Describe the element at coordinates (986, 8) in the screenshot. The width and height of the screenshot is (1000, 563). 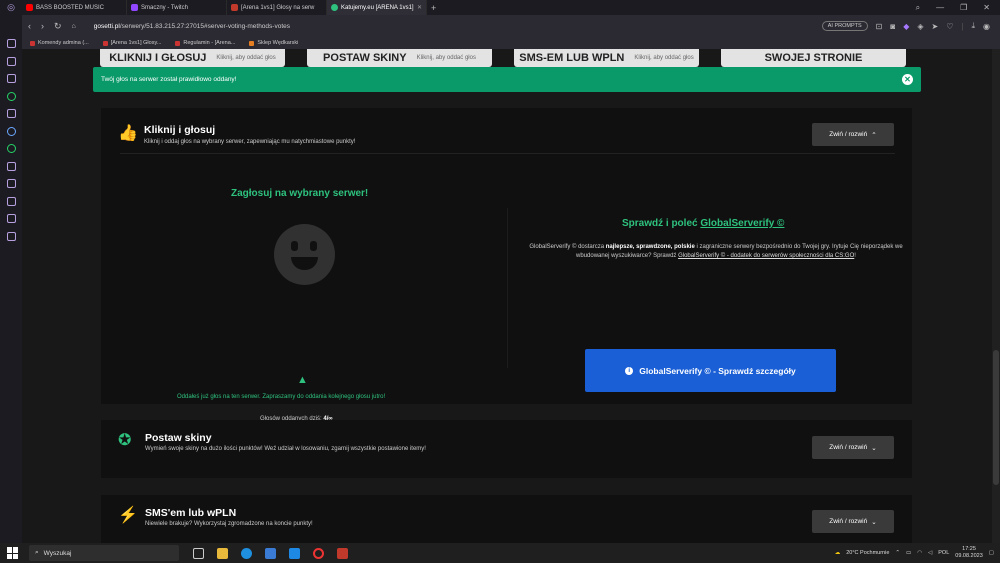
I see `close-window-icon: ✕` at that location.